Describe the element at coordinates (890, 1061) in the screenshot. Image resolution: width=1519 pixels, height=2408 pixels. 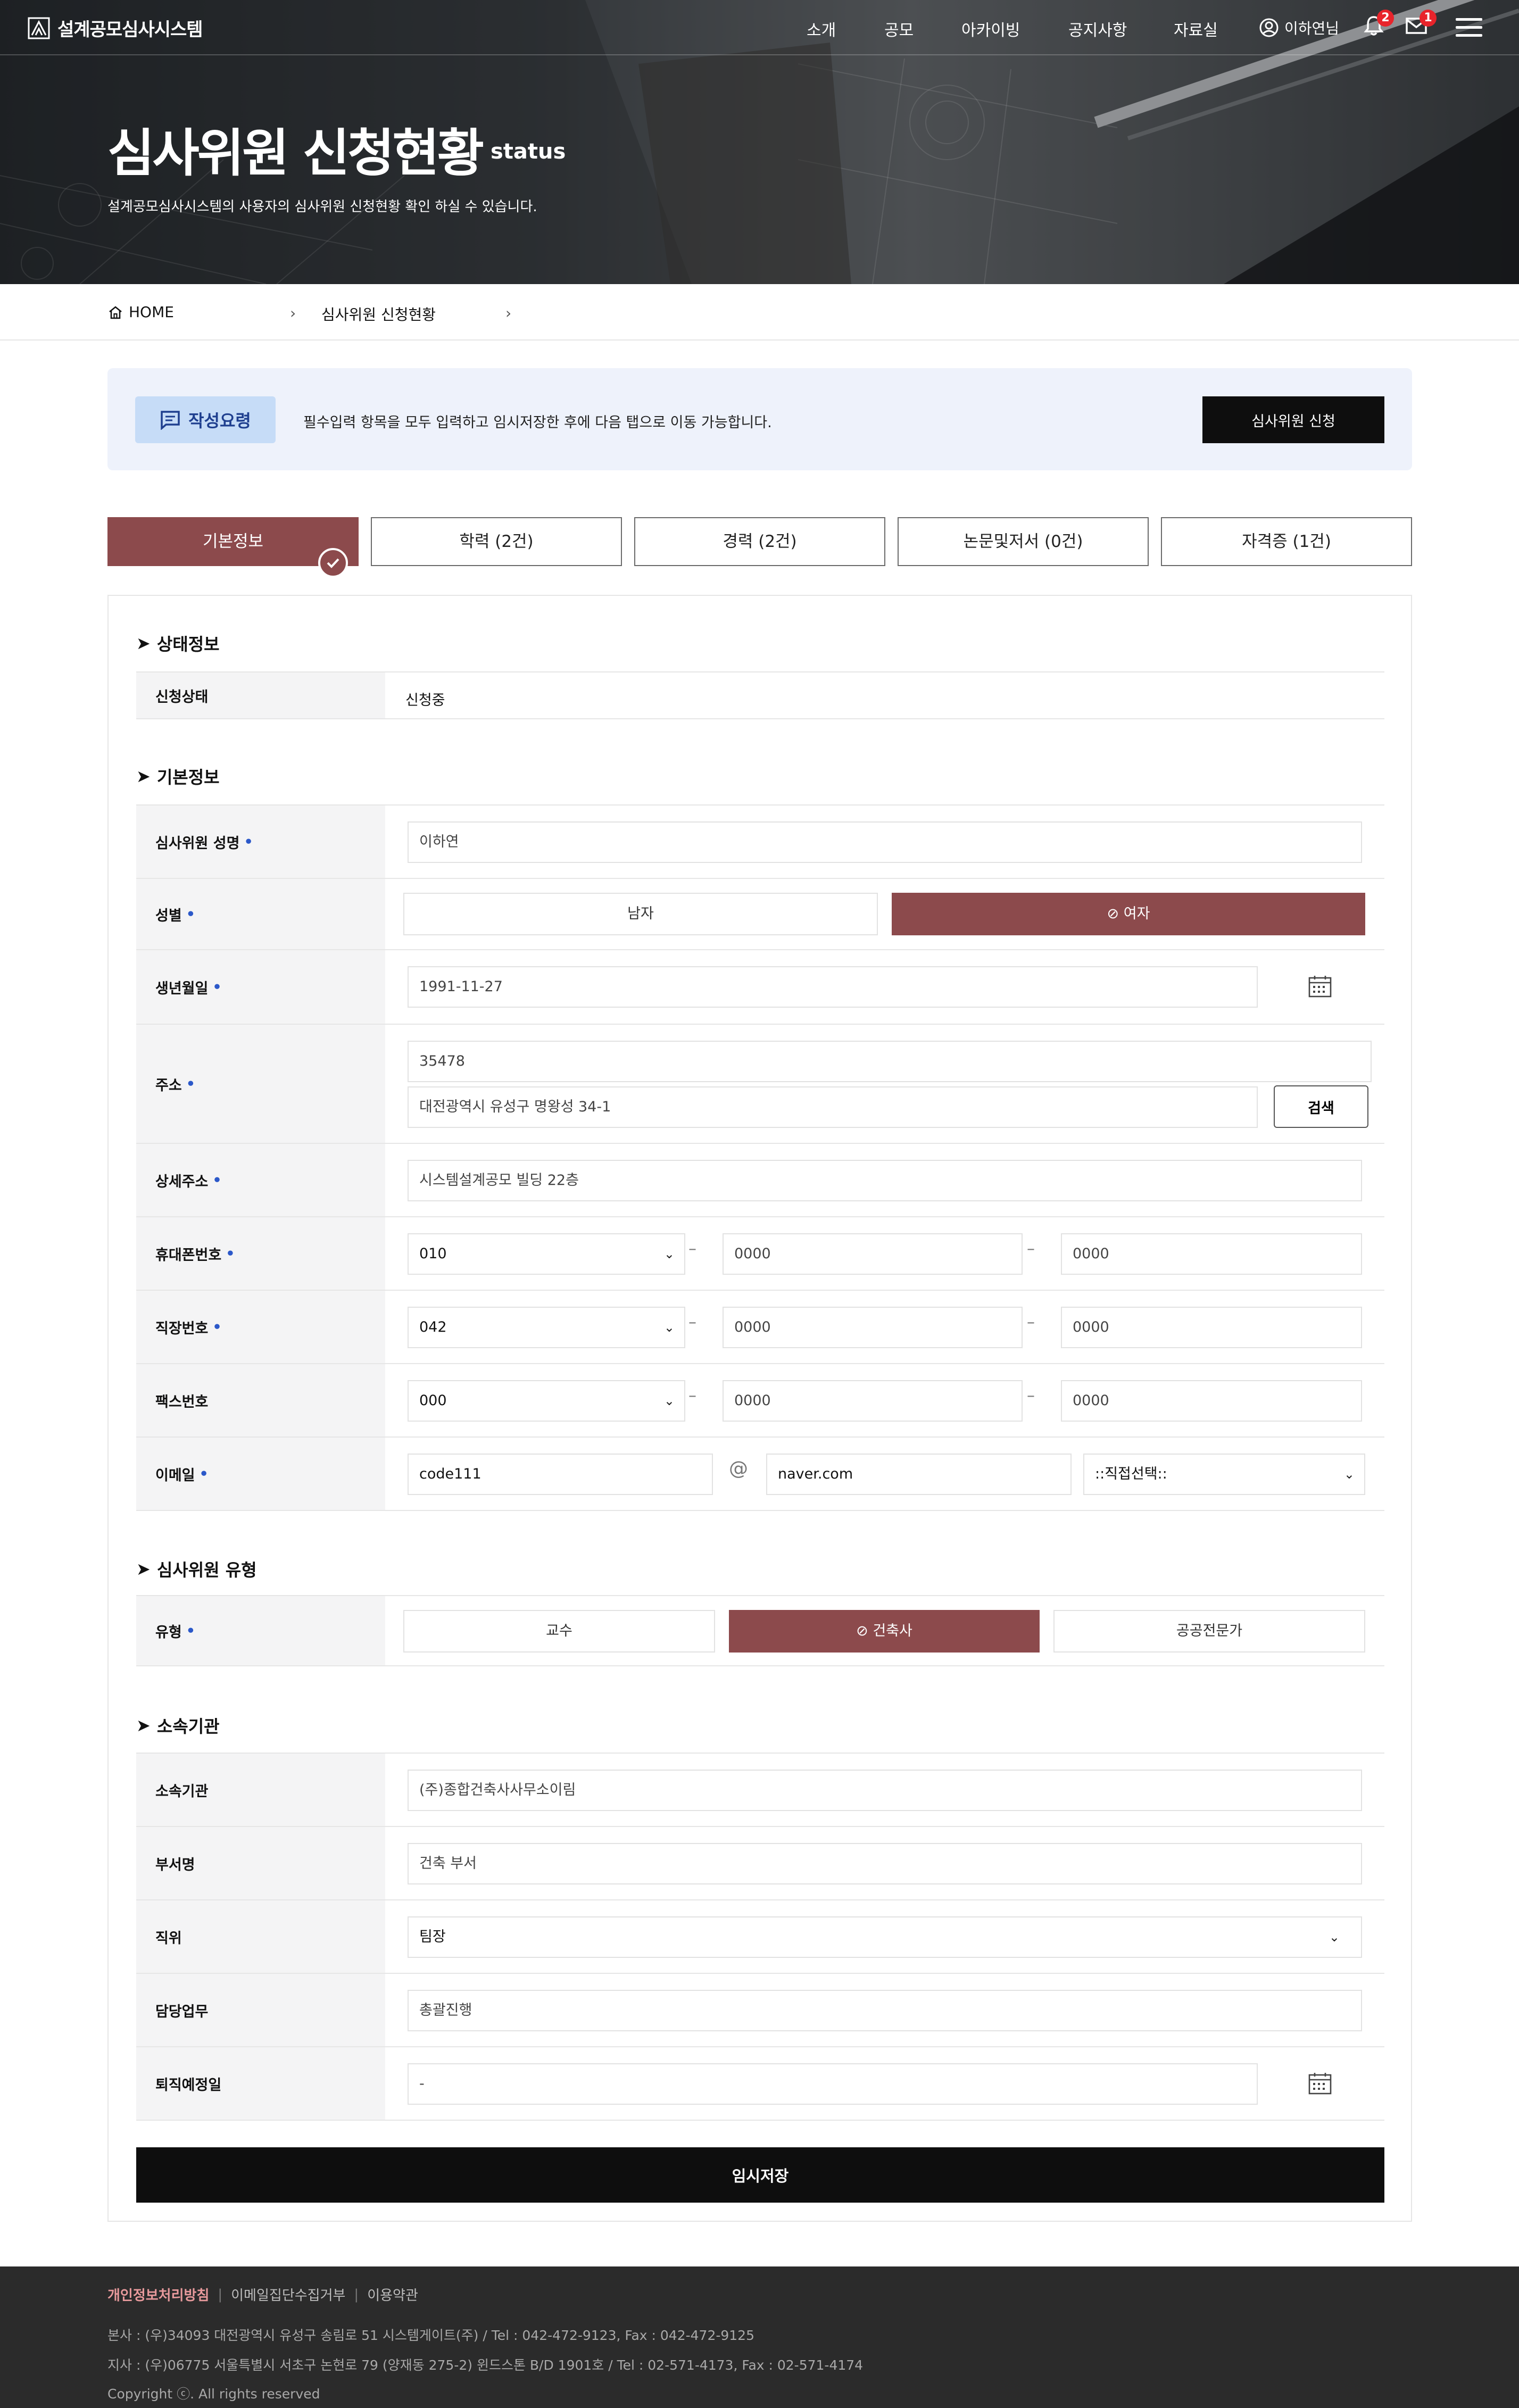
I see `zipcode-input: 35478` at that location.